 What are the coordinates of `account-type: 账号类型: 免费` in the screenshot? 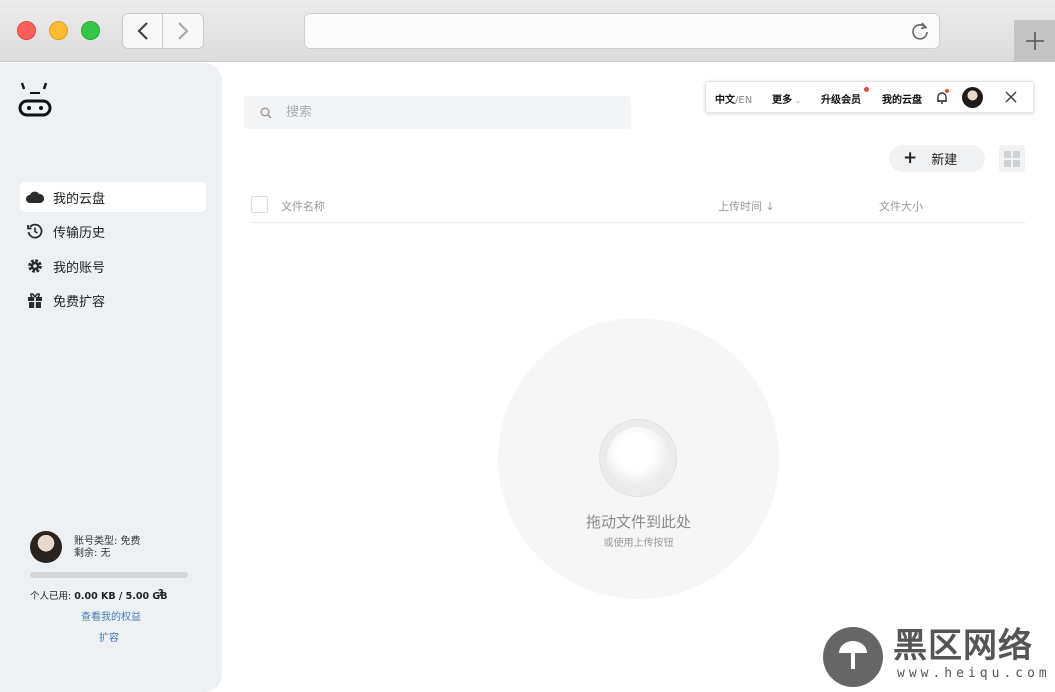 It's located at (107, 541).